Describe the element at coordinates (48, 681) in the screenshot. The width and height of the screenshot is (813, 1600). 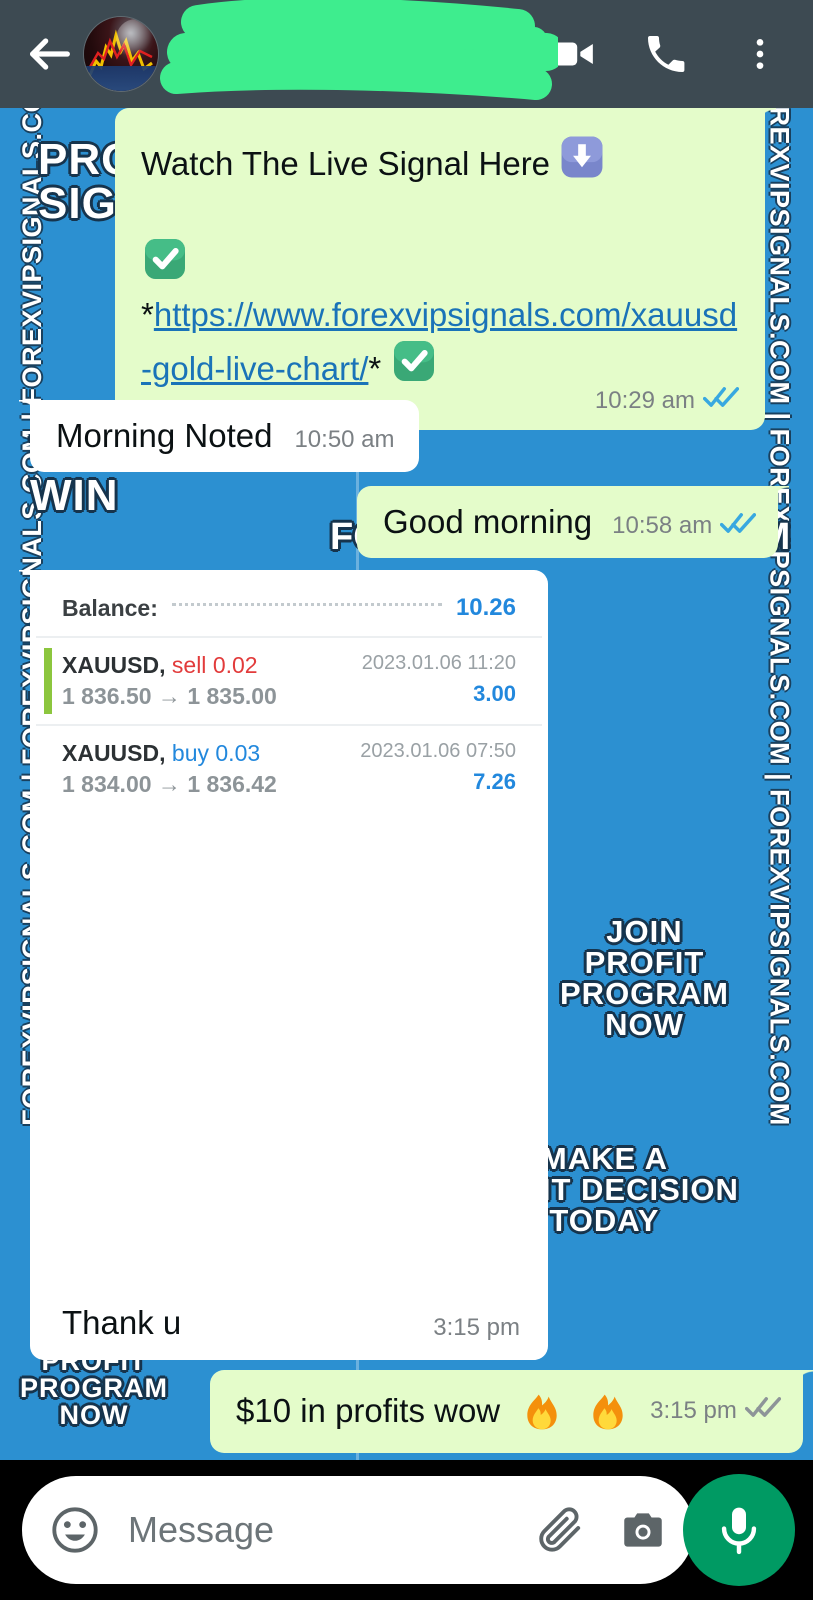
I see `trade-row-profit-bar` at that location.